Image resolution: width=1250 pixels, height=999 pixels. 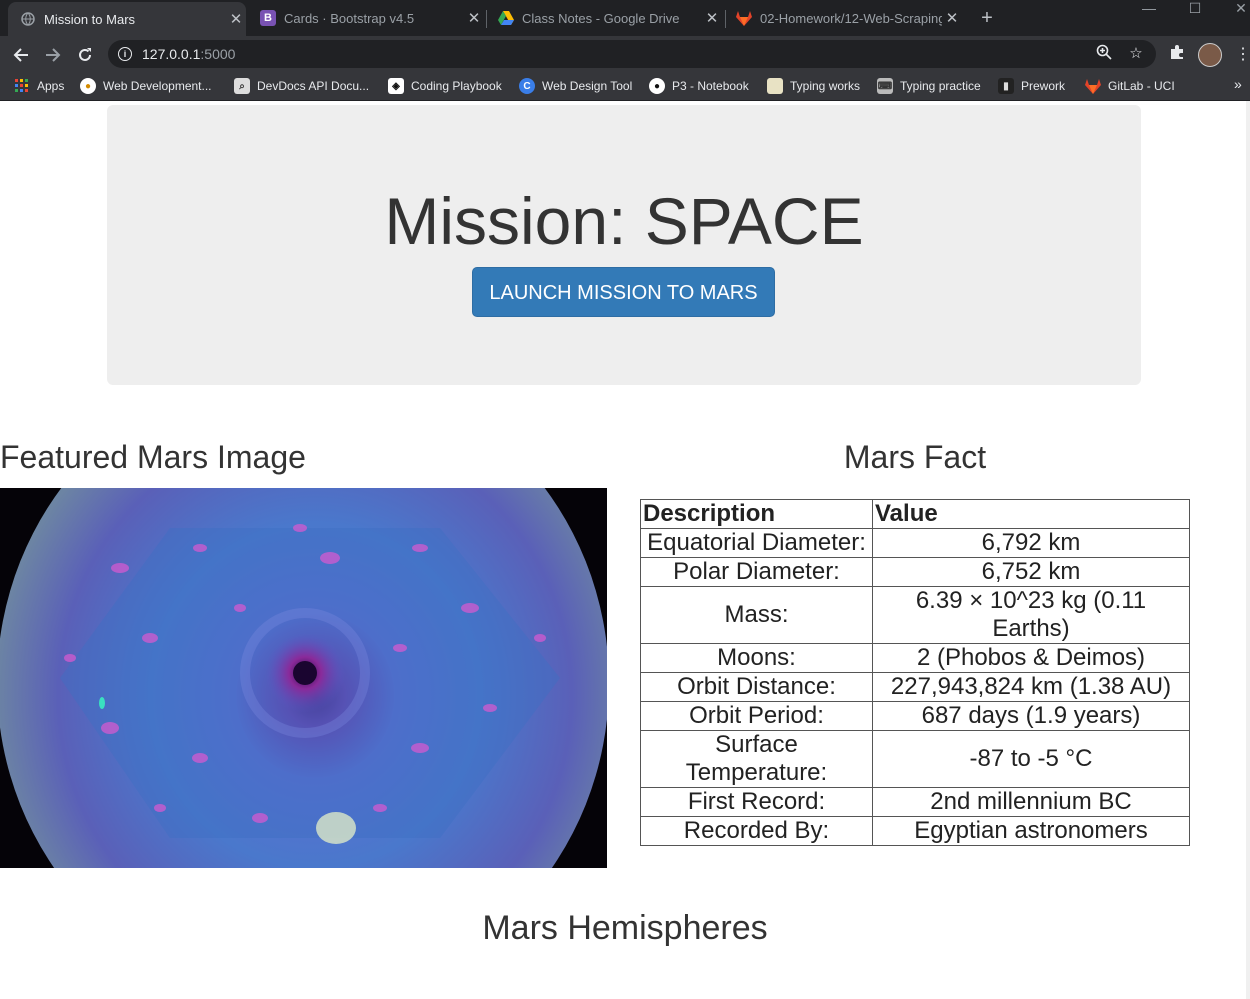 I want to click on book-icon: ▮, so click(x=1006, y=86).